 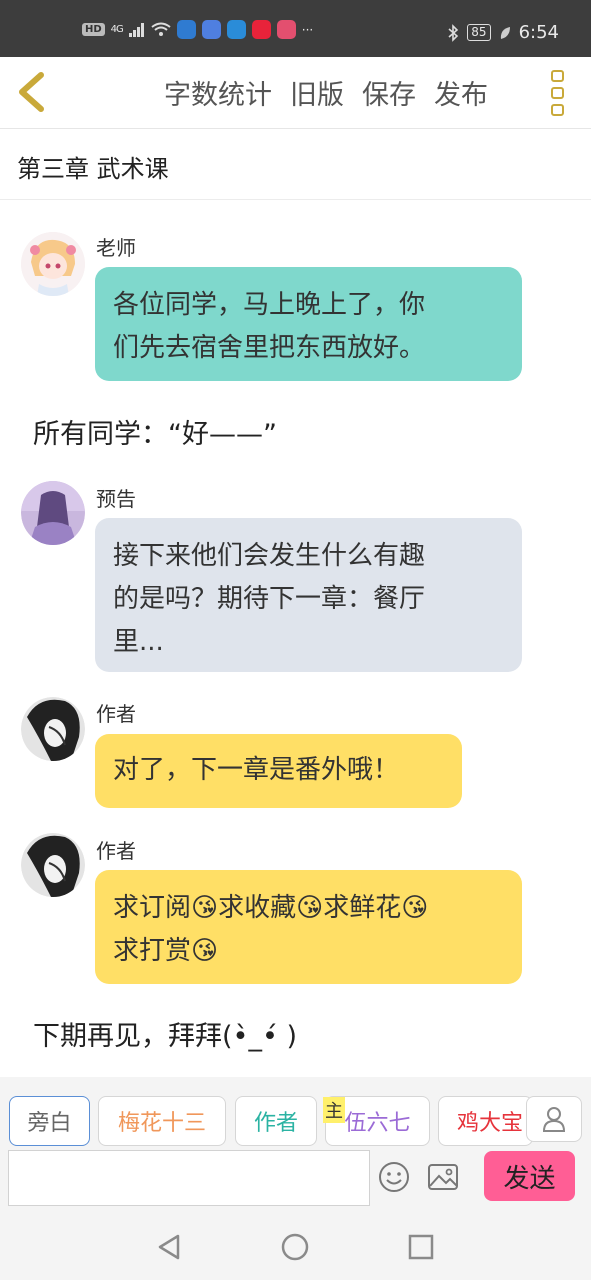 I want to click on more-menu-icon, so click(x=558, y=93).